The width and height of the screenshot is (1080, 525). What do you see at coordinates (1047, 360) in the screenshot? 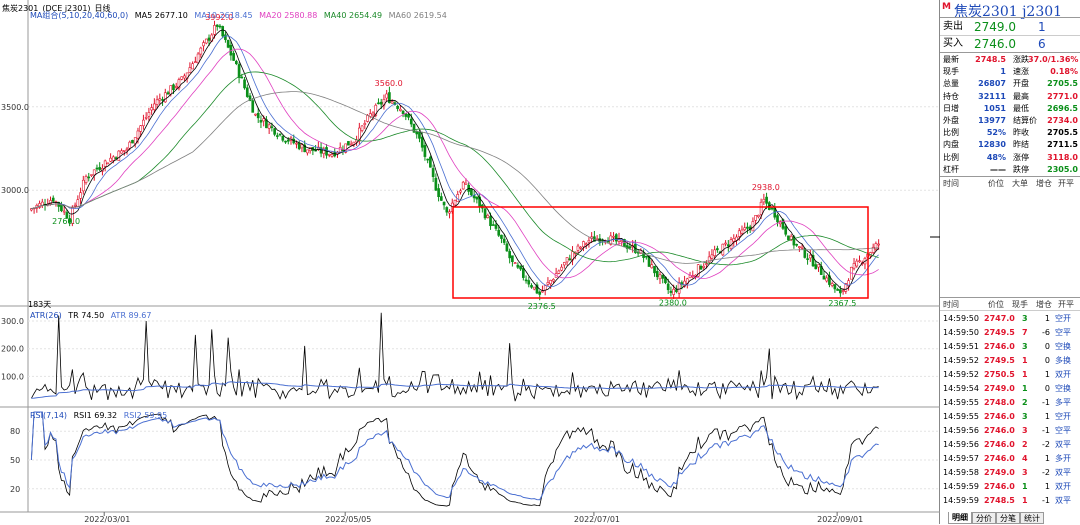
I see `tick-oi-change: 0` at bounding box center [1047, 360].